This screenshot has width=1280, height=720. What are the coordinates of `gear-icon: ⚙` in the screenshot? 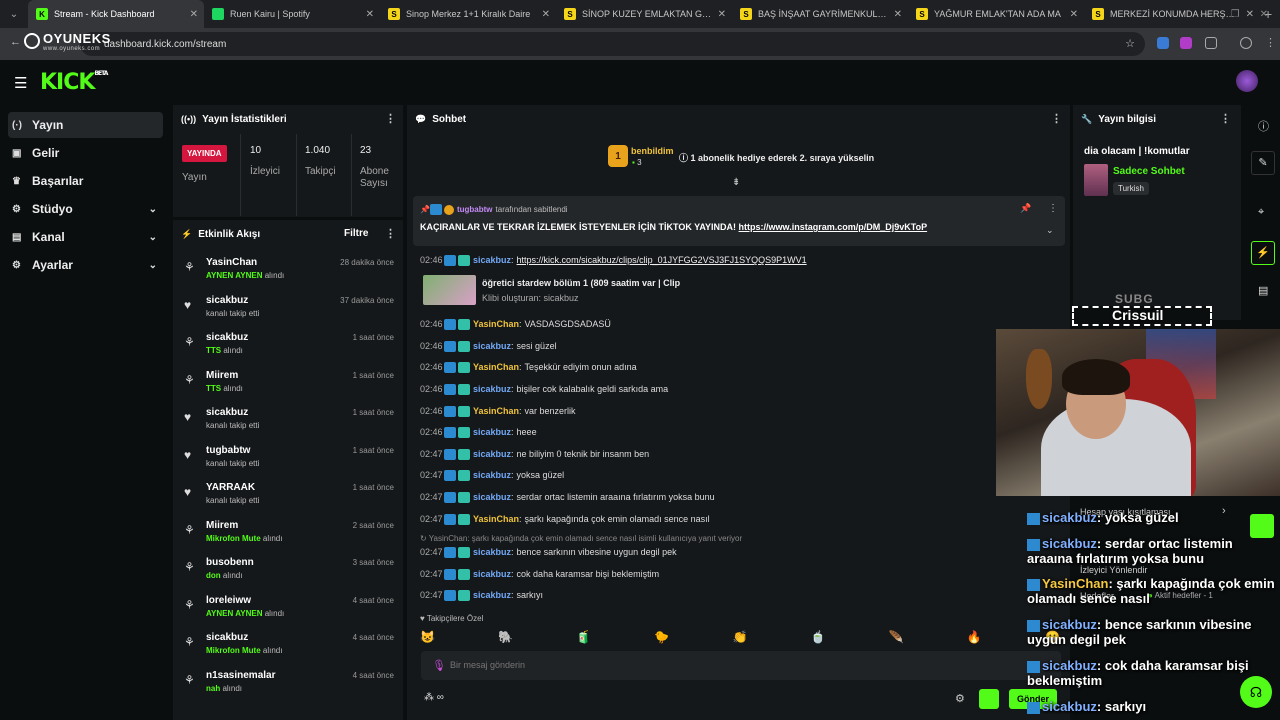 It's located at (960, 698).